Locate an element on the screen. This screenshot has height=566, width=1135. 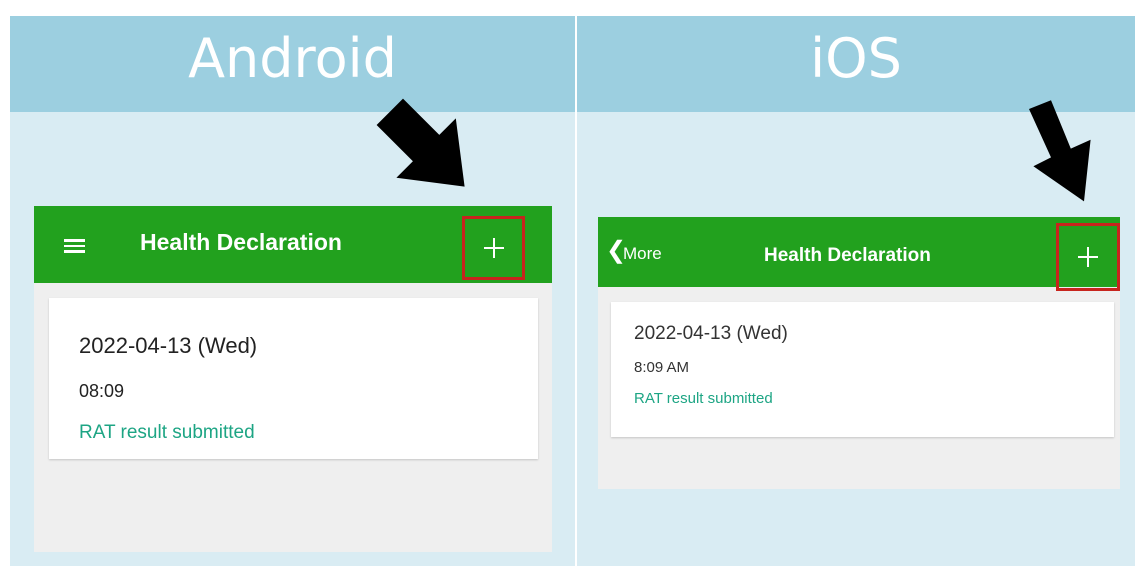
ios-add-button is located at coordinates (1088, 257).